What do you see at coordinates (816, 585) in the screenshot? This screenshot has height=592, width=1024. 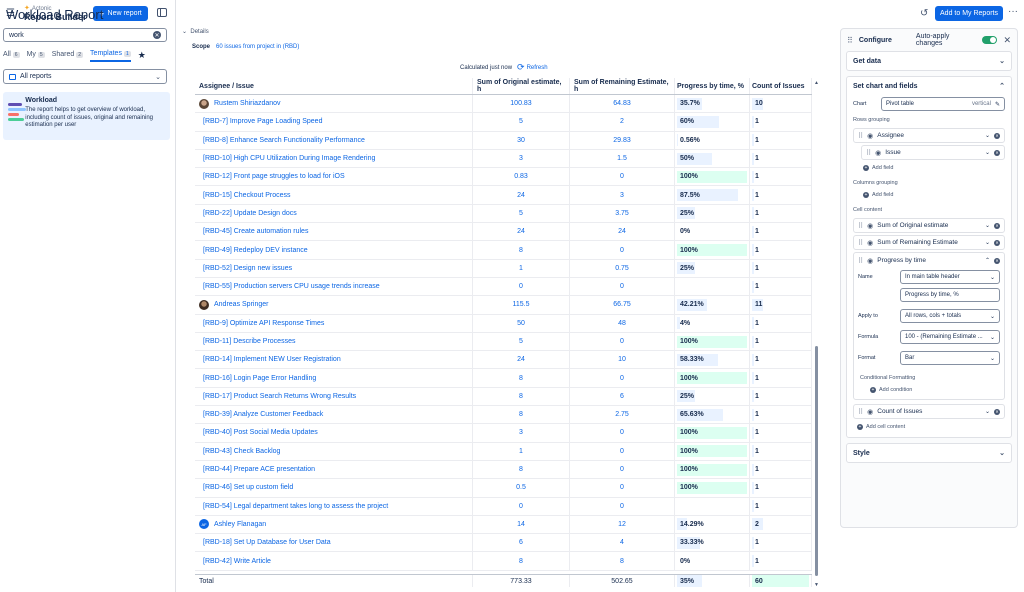 I see `scroll-down-icon: ▼` at bounding box center [816, 585].